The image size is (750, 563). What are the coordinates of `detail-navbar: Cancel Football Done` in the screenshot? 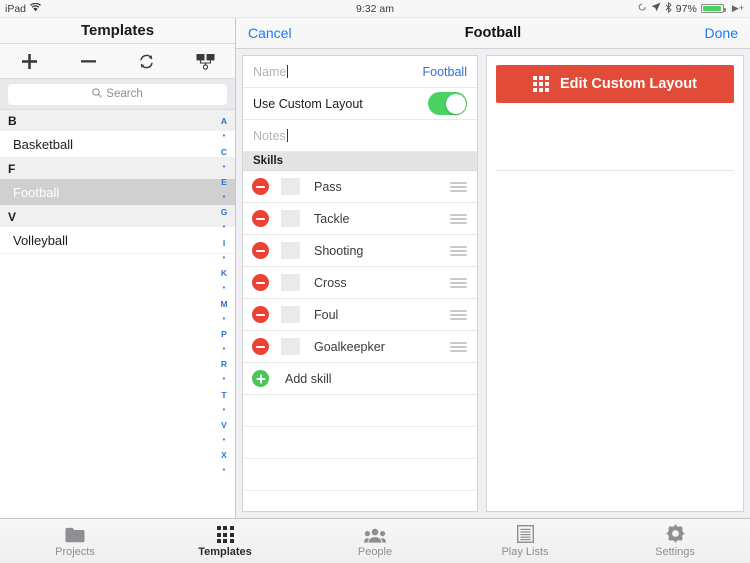 It's located at (493, 33).